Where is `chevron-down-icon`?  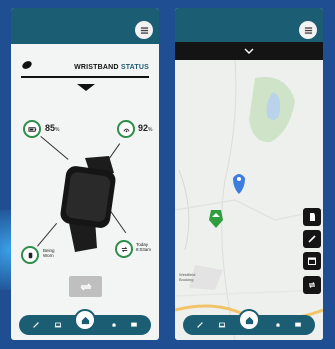 chevron-down-icon is located at coordinates (249, 51).